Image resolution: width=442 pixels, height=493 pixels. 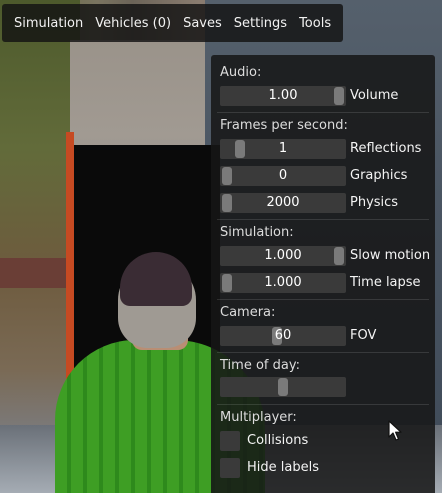 I want to click on background-stripe, so click(x=35, y=273).